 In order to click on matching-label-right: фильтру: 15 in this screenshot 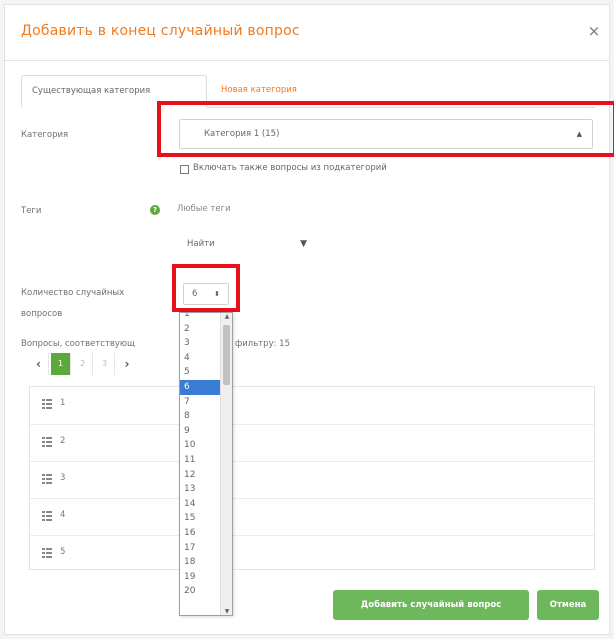, I will do `click(262, 344)`.